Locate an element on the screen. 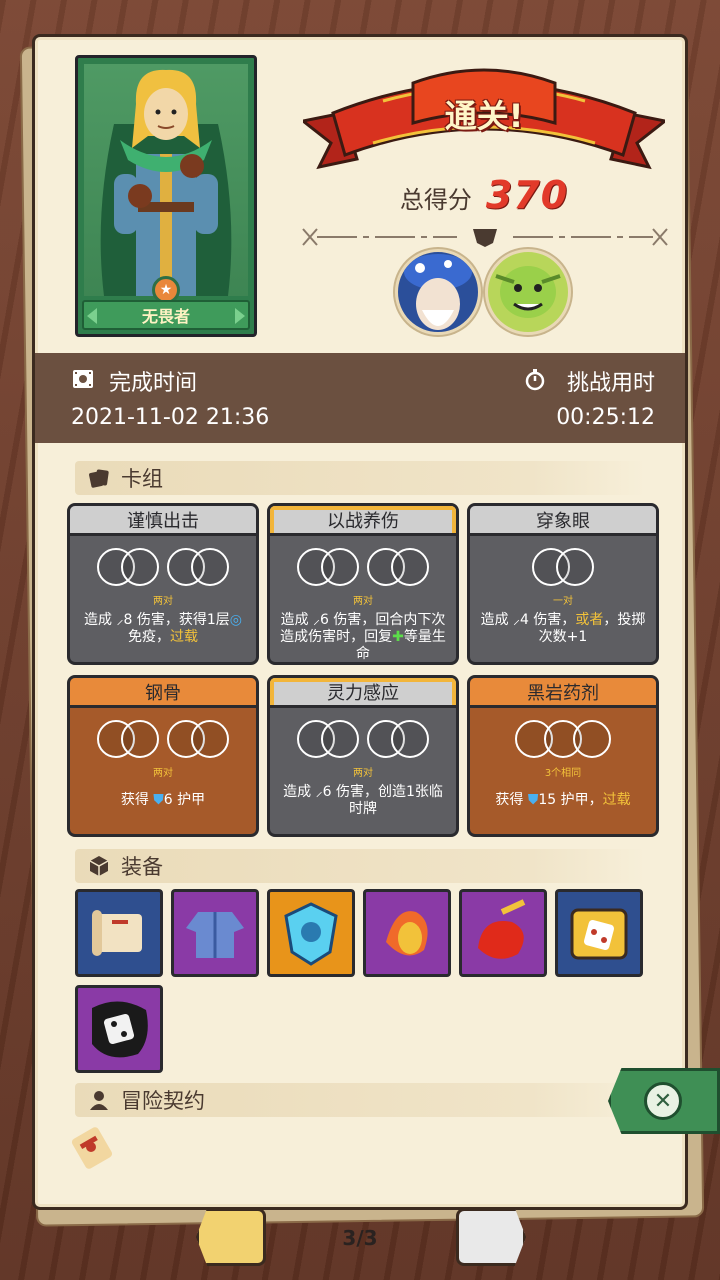 This screenshot has width=720, height=1280. contract-section-header: 冒险契约 is located at coordinates (360, 1100).